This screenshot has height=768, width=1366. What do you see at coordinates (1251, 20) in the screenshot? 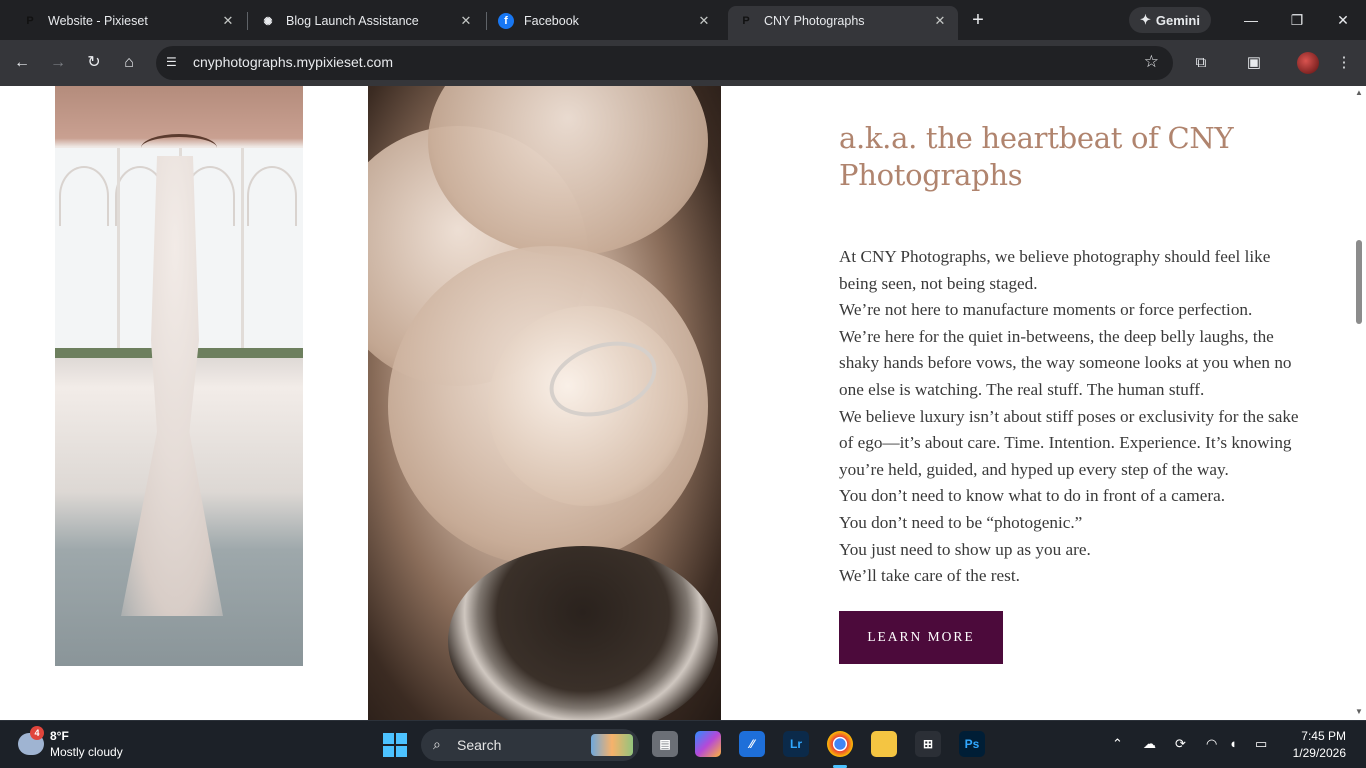
I see `minimize-button: —` at bounding box center [1251, 20].